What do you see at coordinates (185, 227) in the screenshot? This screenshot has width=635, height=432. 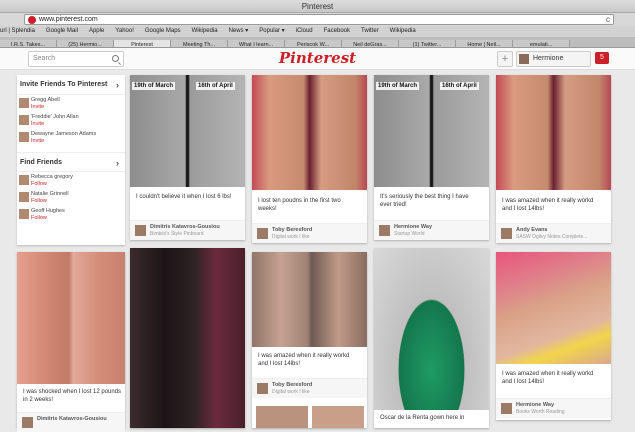 I see `pinner-name: Dimitris Katavros-Gousiou` at bounding box center [185, 227].